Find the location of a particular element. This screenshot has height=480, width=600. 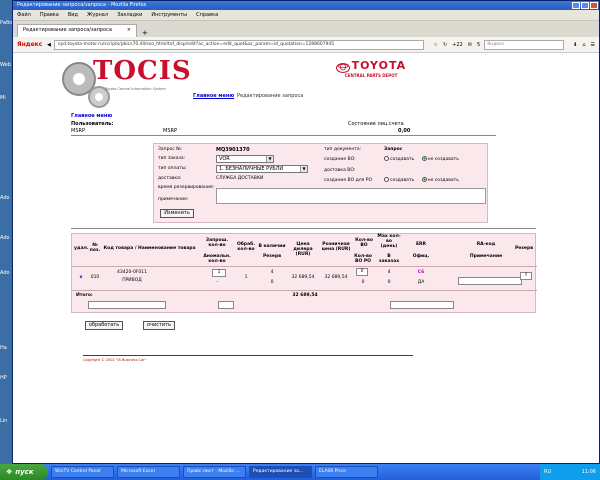

task-excel: Microsoft Excel is located at coordinates (148, 472).